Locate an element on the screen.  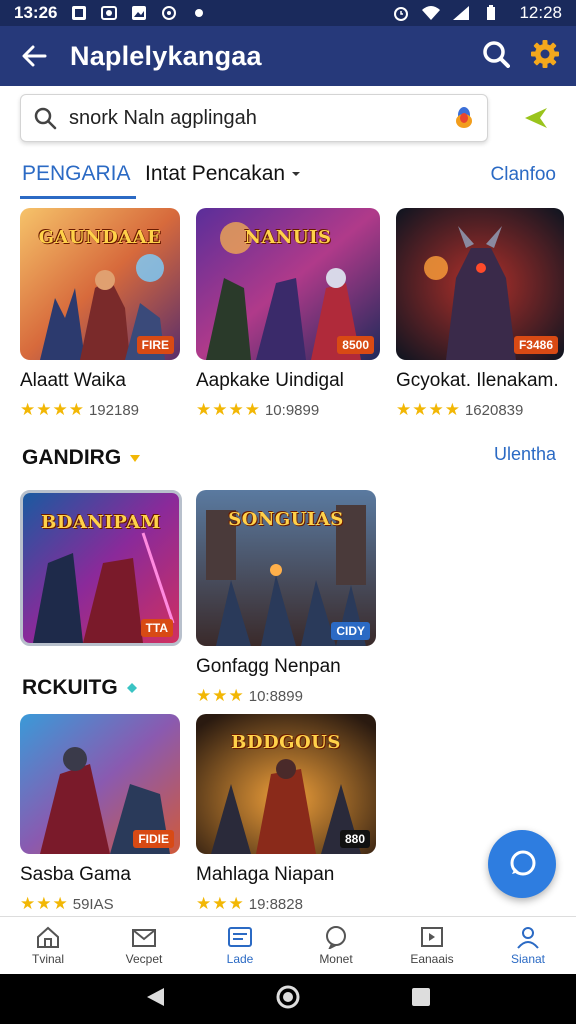
game-rating: ★★★★ 1620839 is located at coordinates (480, 410).